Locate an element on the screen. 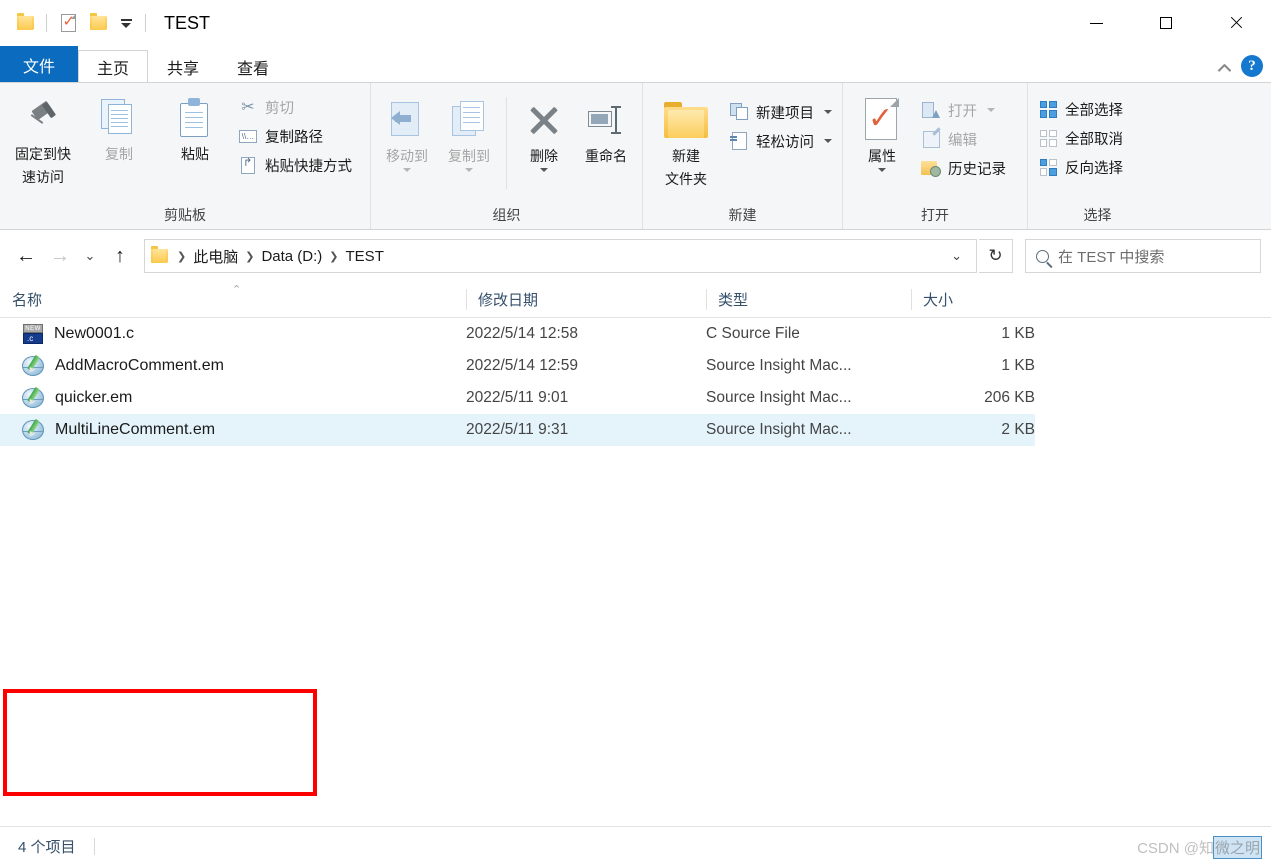 Image resolution: width=1271 pixels, height=866 pixels. address-folder-icon is located at coordinates (159, 254).